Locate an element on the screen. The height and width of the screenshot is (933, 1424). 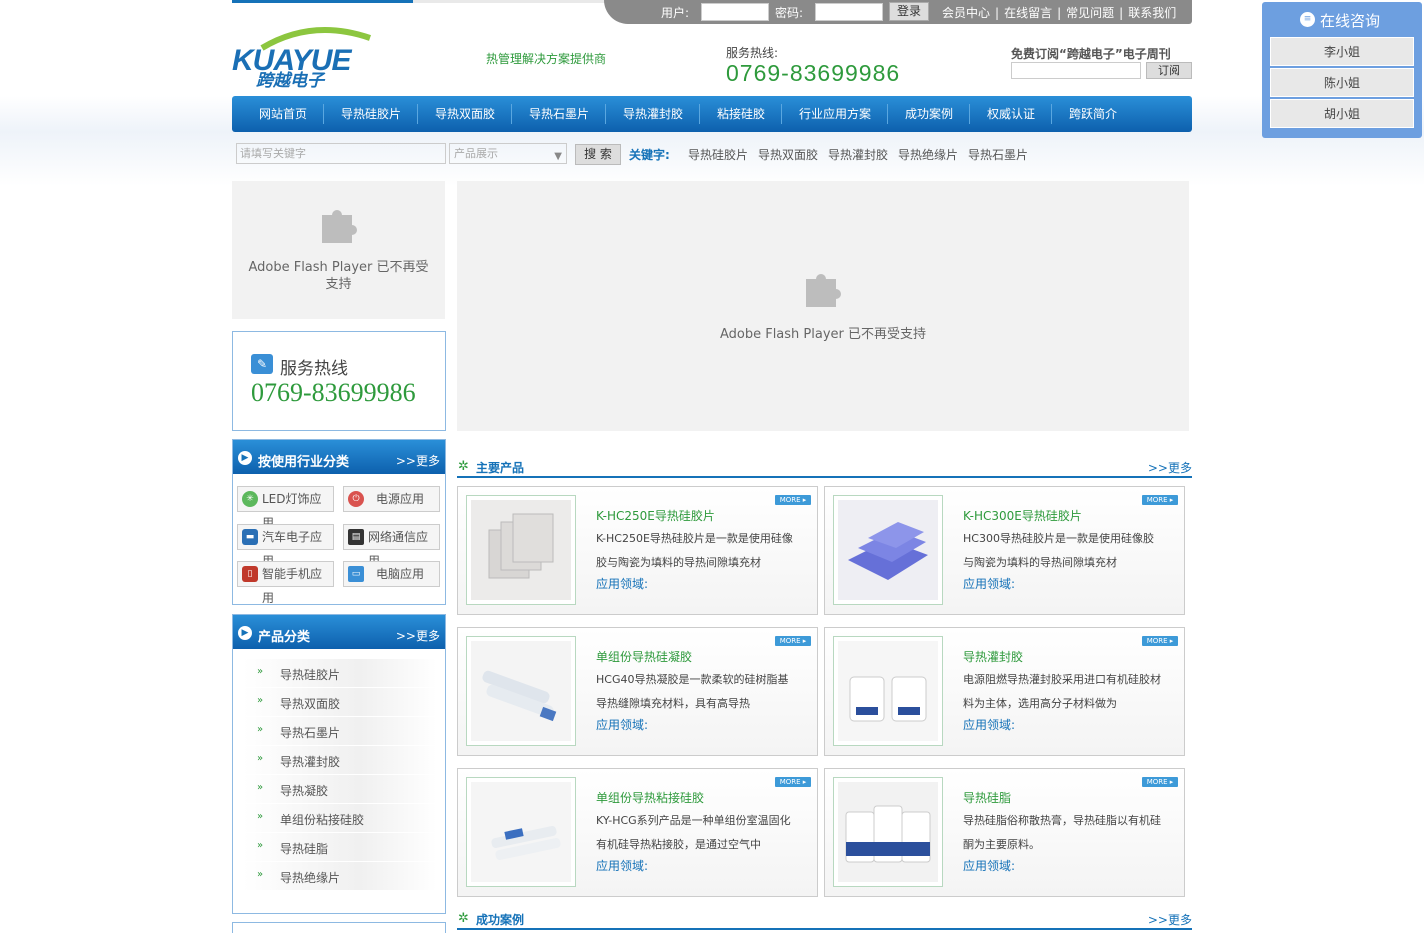
slogan: 热管理解决方案提供商 is located at coordinates (546, 59).